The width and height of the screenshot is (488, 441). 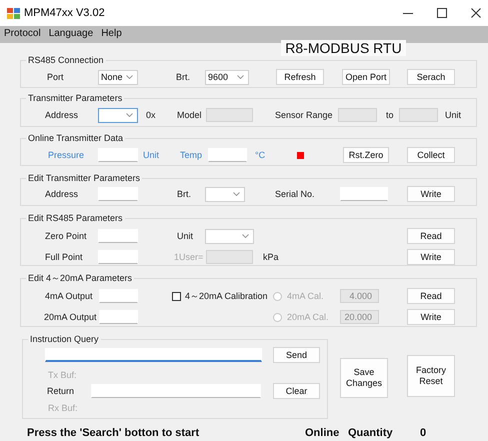 I want to click on field-label: 0x, so click(x=151, y=115).